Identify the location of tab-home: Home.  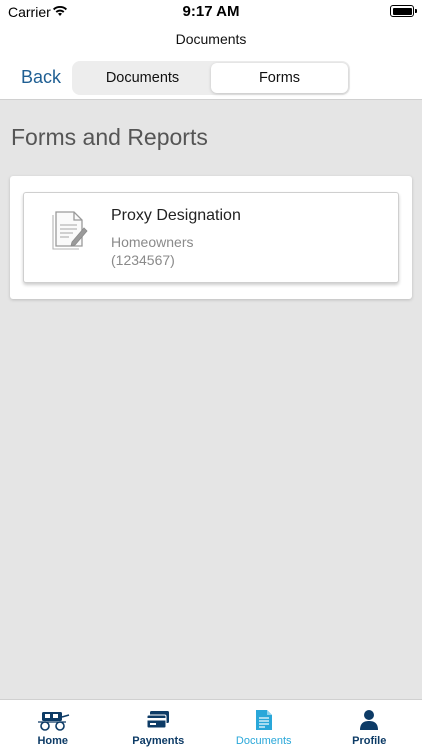
(53, 725).